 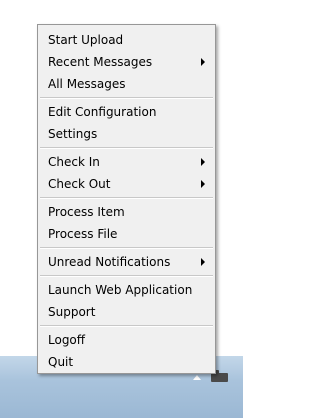 What do you see at coordinates (86, 40) in the screenshot?
I see `menu-item-label: Start Upload` at bounding box center [86, 40].